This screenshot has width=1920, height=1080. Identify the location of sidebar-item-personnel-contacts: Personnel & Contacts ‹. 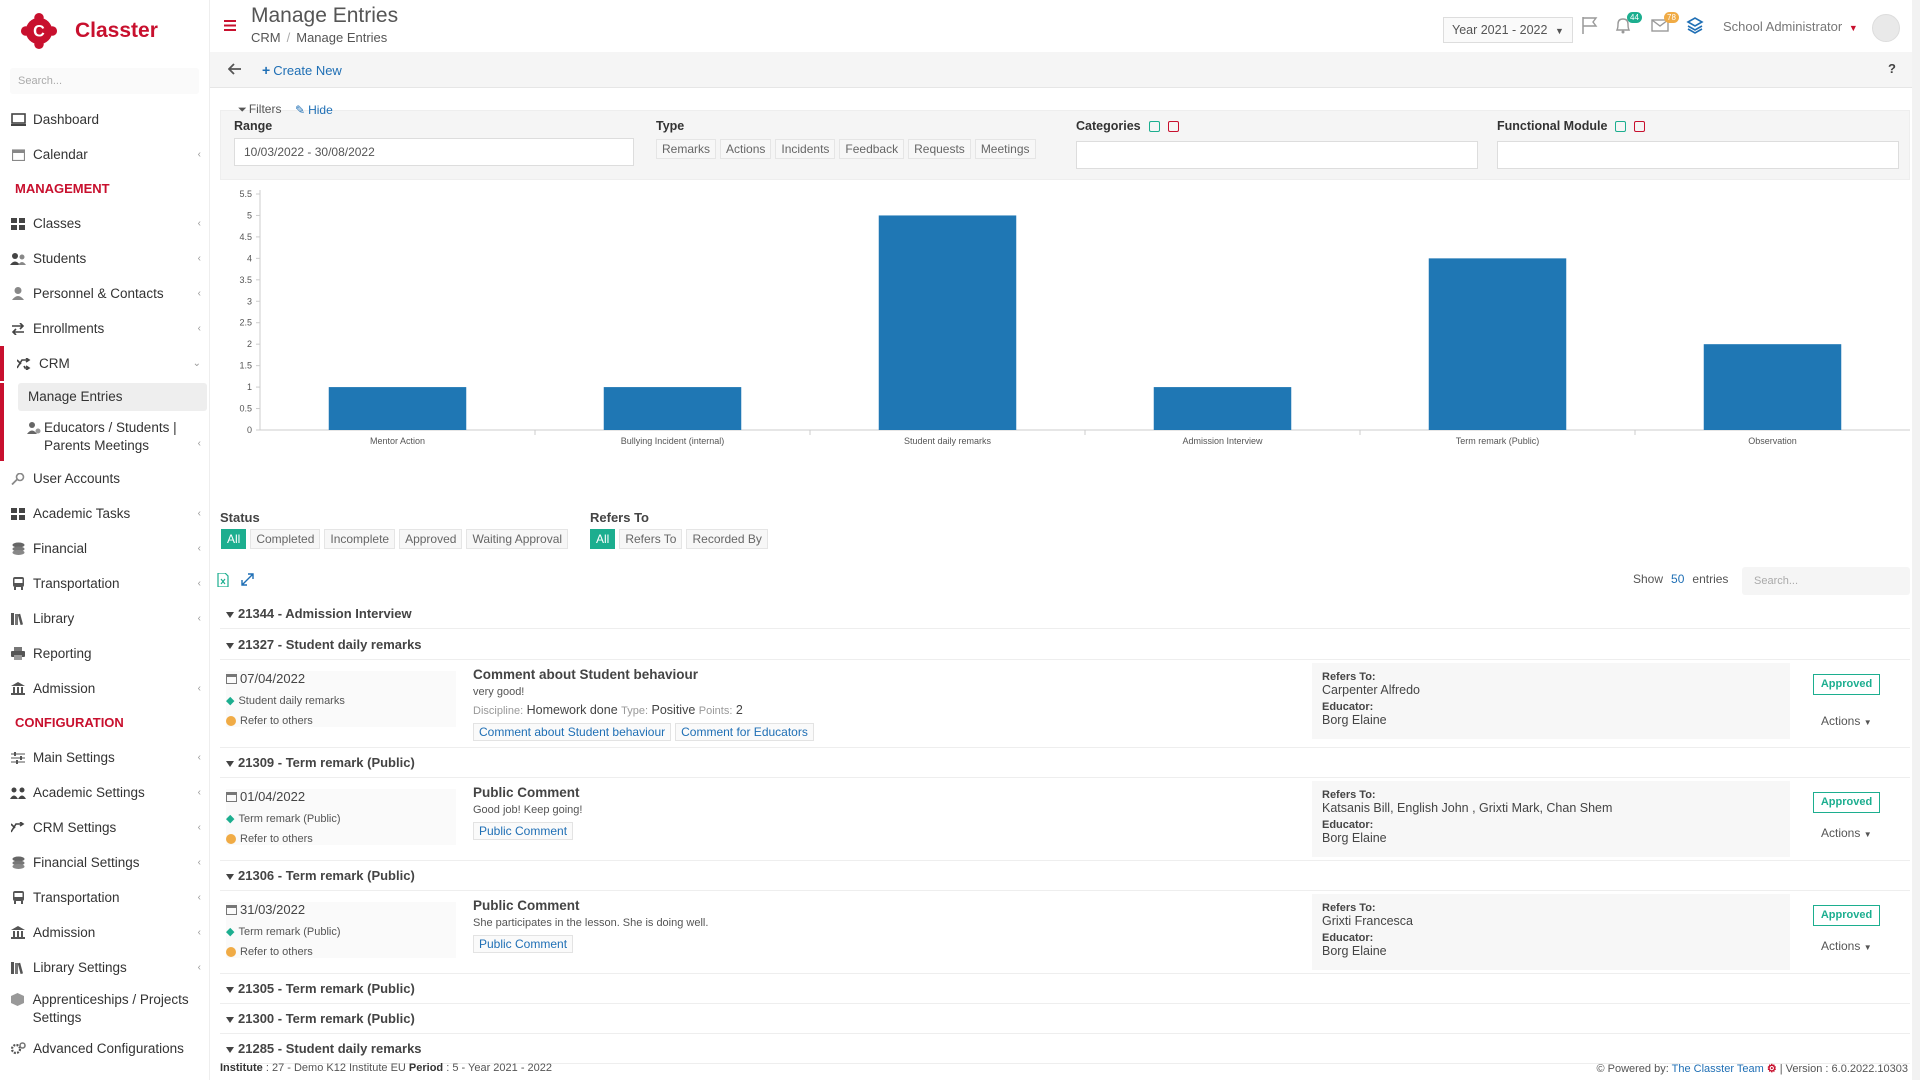
(104, 293).